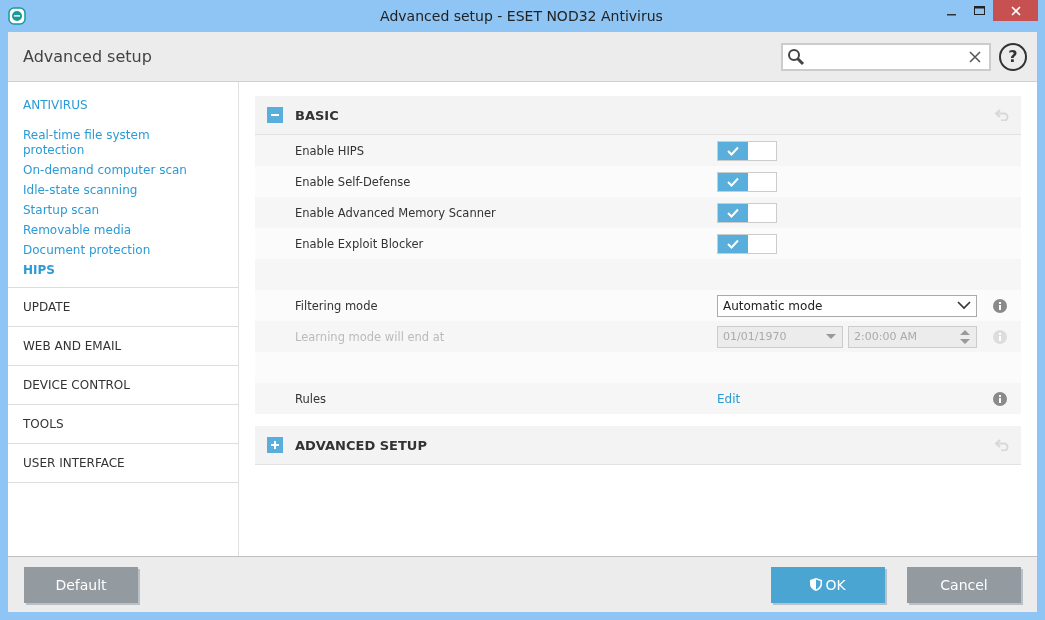 The height and width of the screenshot is (620, 1045). I want to click on section-title: BASIC, so click(317, 115).